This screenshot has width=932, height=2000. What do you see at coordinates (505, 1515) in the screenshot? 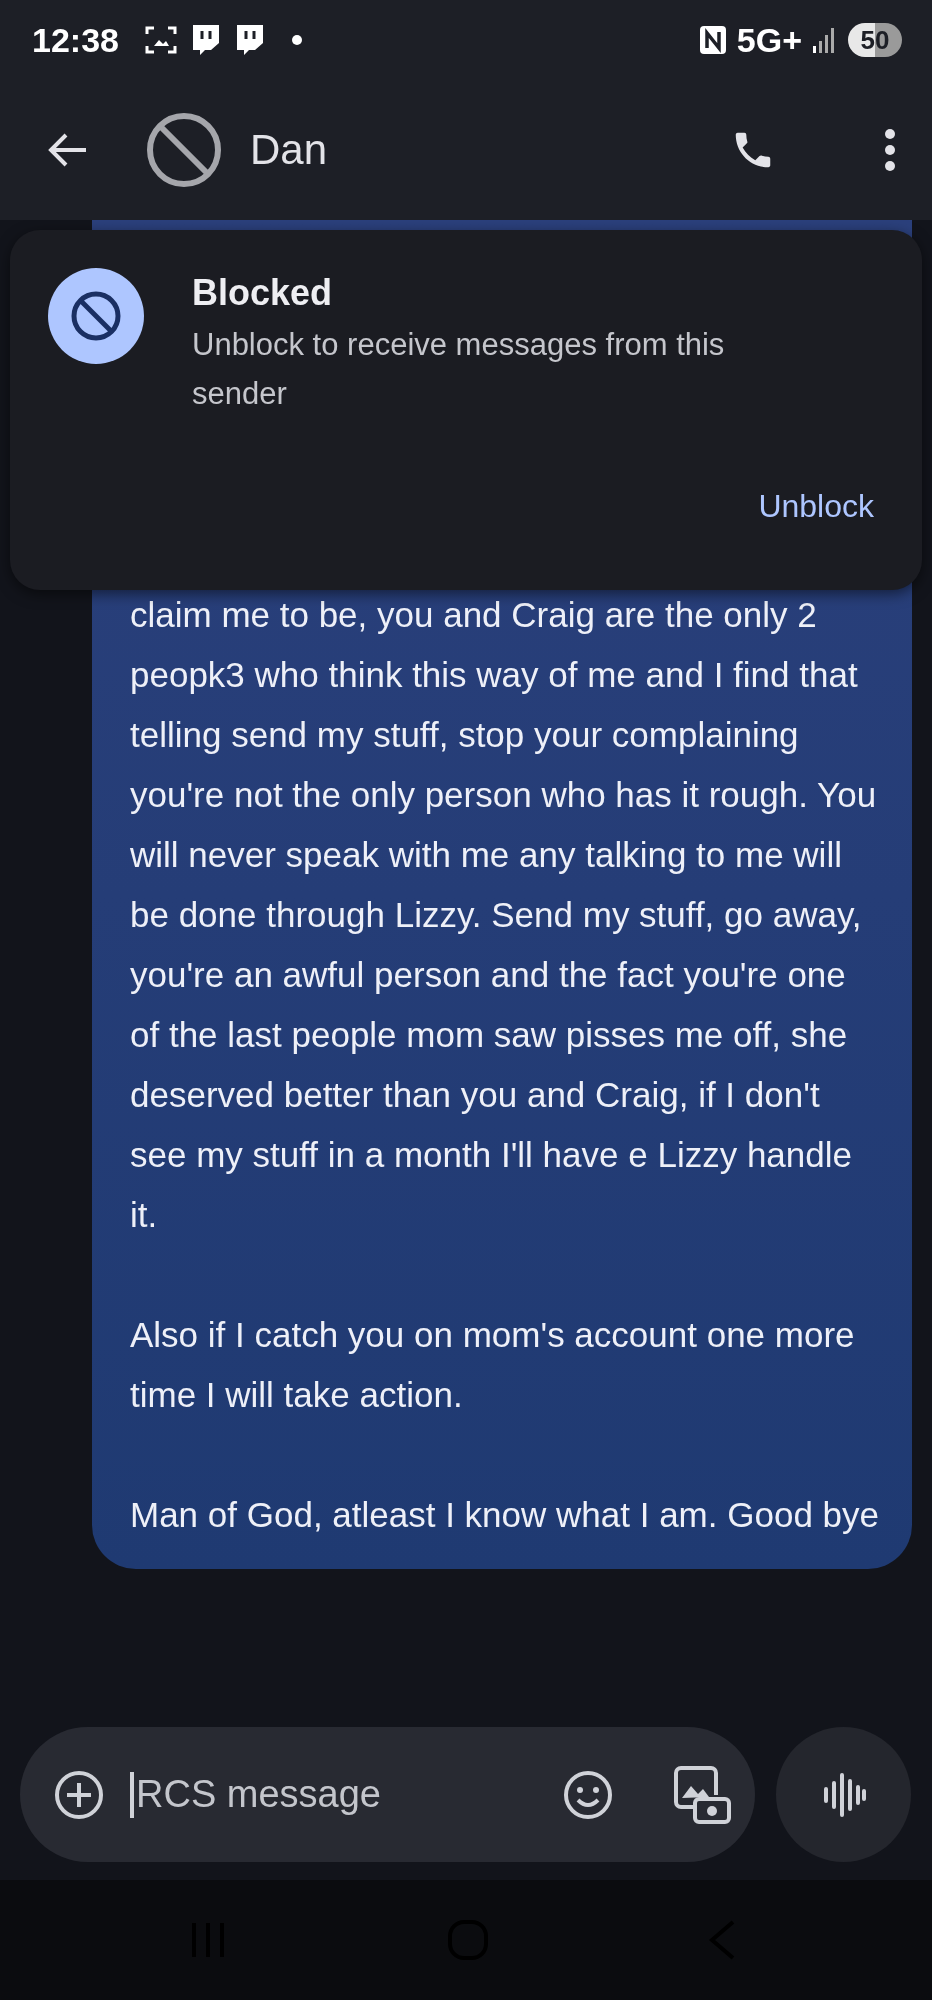
I see `message-text: Man of God, atleast I know what I am. Good bye` at bounding box center [505, 1515].